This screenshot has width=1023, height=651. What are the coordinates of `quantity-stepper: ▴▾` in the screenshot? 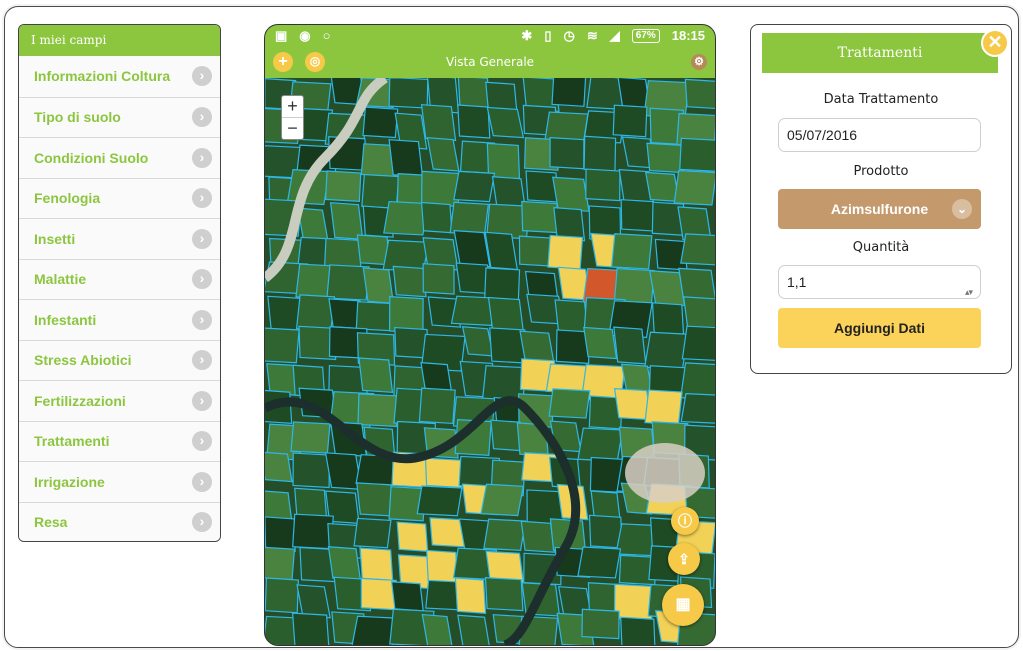 It's located at (969, 292).